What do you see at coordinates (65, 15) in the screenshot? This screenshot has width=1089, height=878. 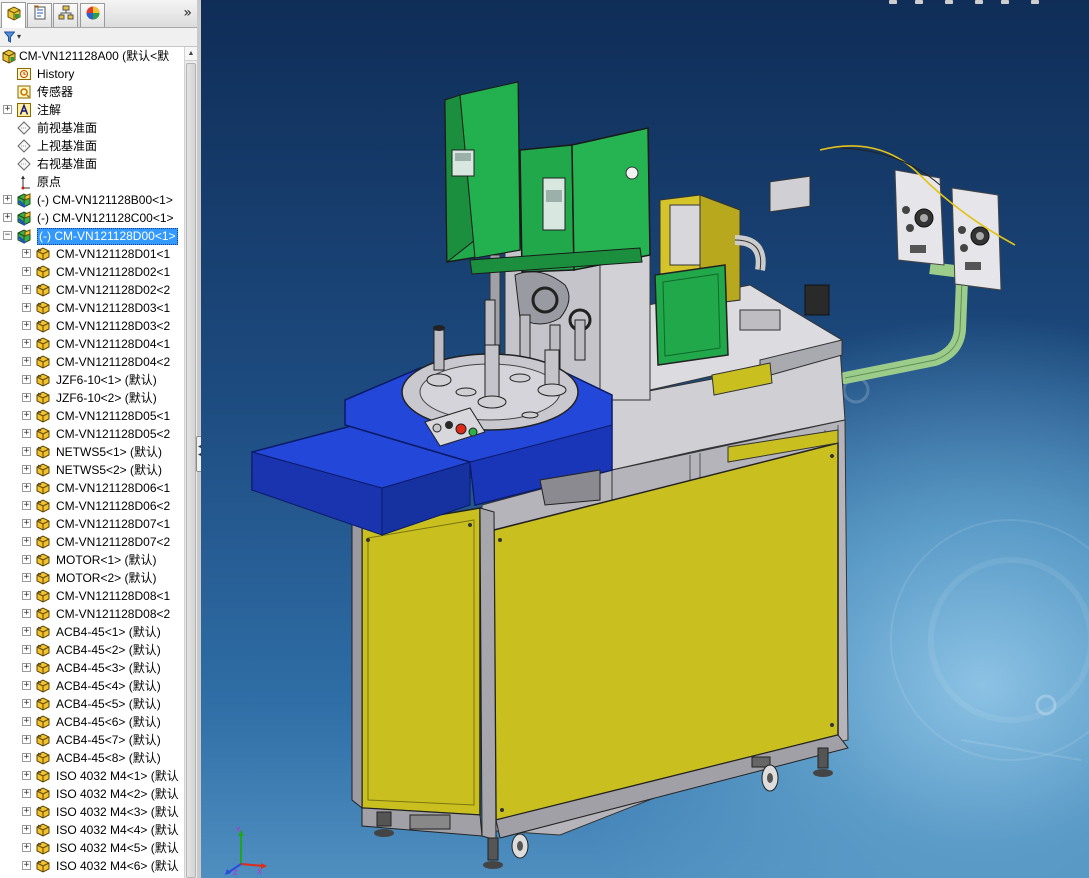 I see `tab-configuration-manager` at bounding box center [65, 15].